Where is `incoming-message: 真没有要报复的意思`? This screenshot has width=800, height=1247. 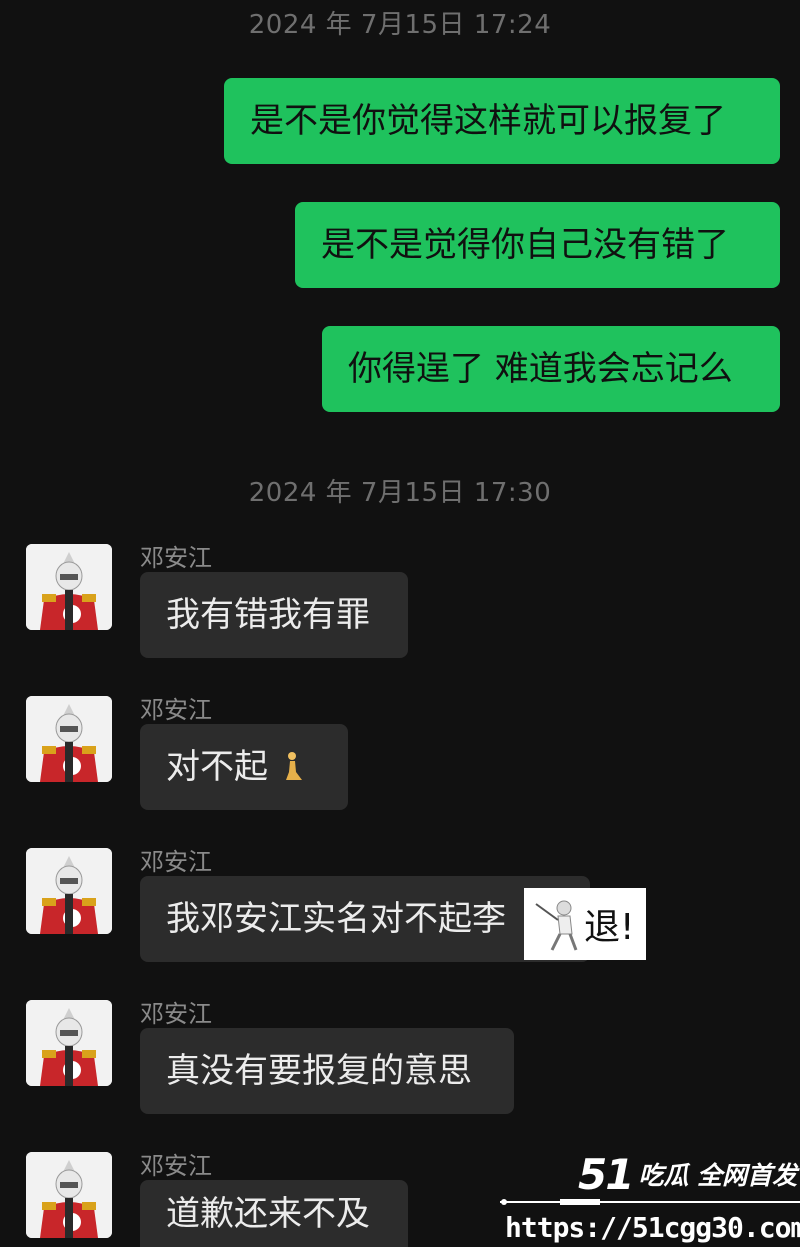
incoming-message: 真没有要报复的意思 is located at coordinates (327, 1071).